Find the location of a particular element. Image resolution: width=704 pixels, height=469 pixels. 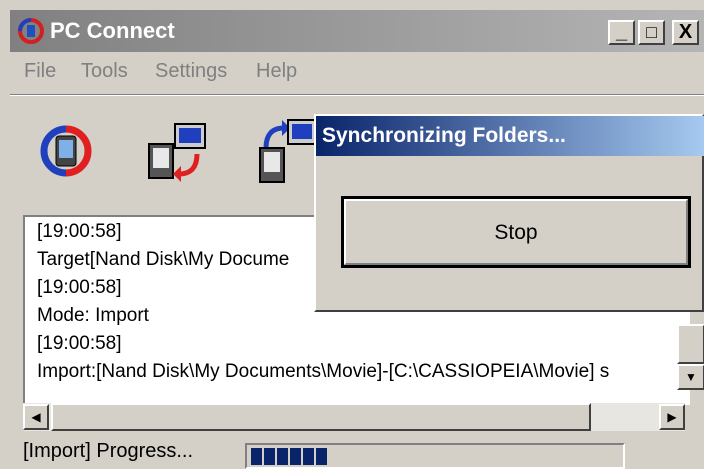

horizontal-scrollbar: ◀ ▶ is located at coordinates (354, 417).